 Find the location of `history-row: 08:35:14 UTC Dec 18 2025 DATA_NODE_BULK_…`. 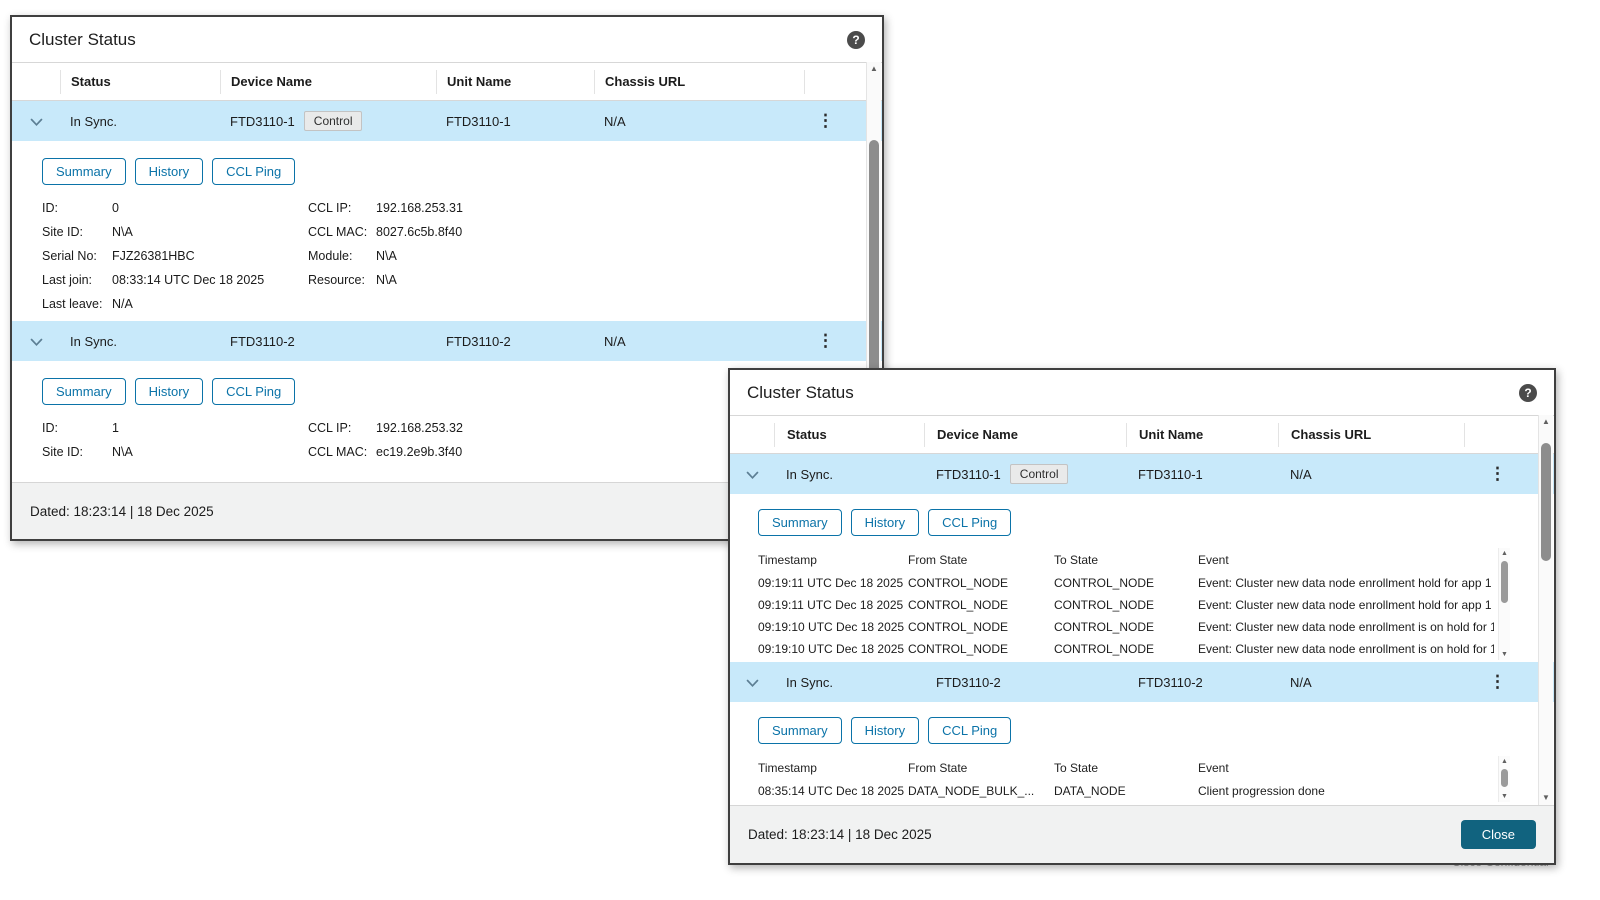

history-row: 08:35:14 UTC Dec 18 2025 DATA_NODE_BULK_… is located at coordinates (1126, 791).